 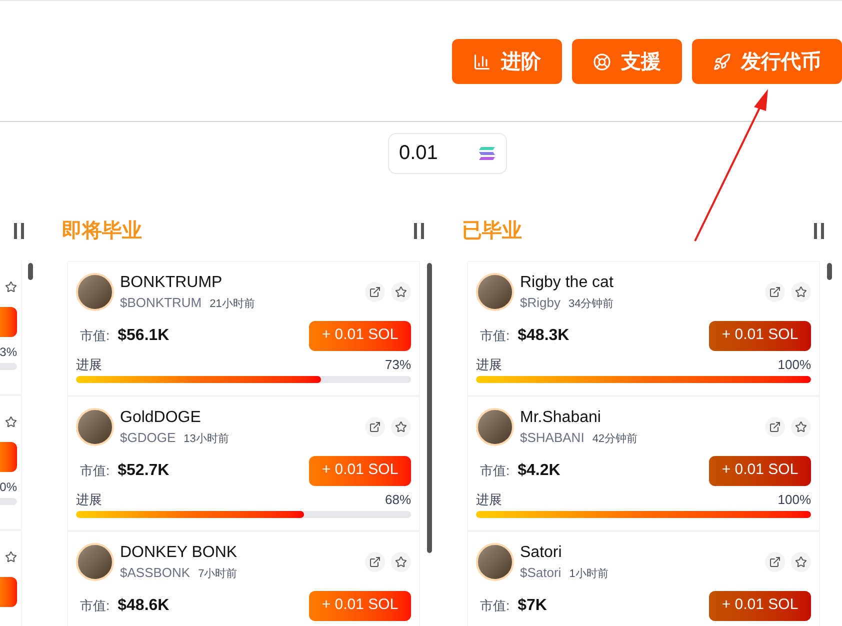 What do you see at coordinates (398, 365) in the screenshot?
I see `progress-percent: 73%` at bounding box center [398, 365].